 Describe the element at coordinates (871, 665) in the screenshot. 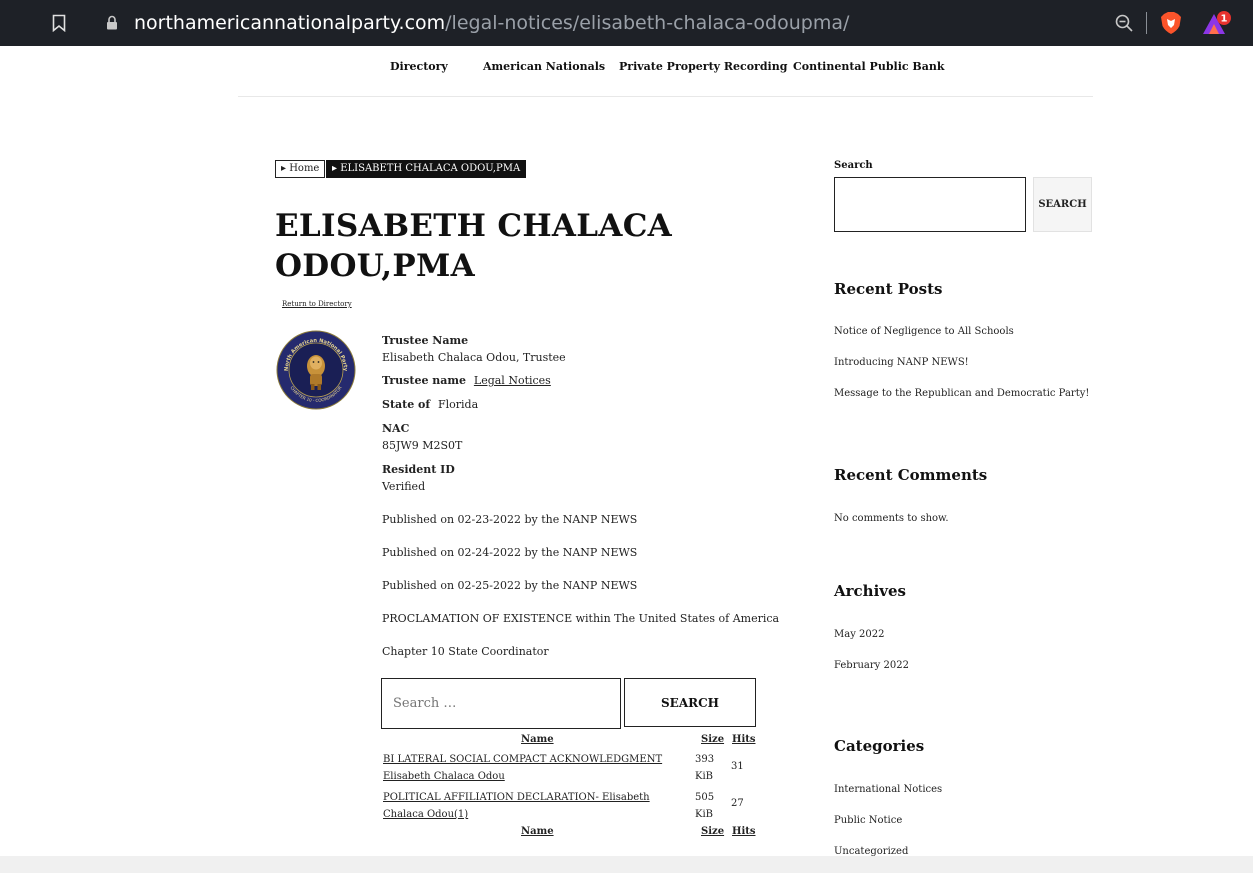

I see `archive-february-2022: February 2022` at that location.